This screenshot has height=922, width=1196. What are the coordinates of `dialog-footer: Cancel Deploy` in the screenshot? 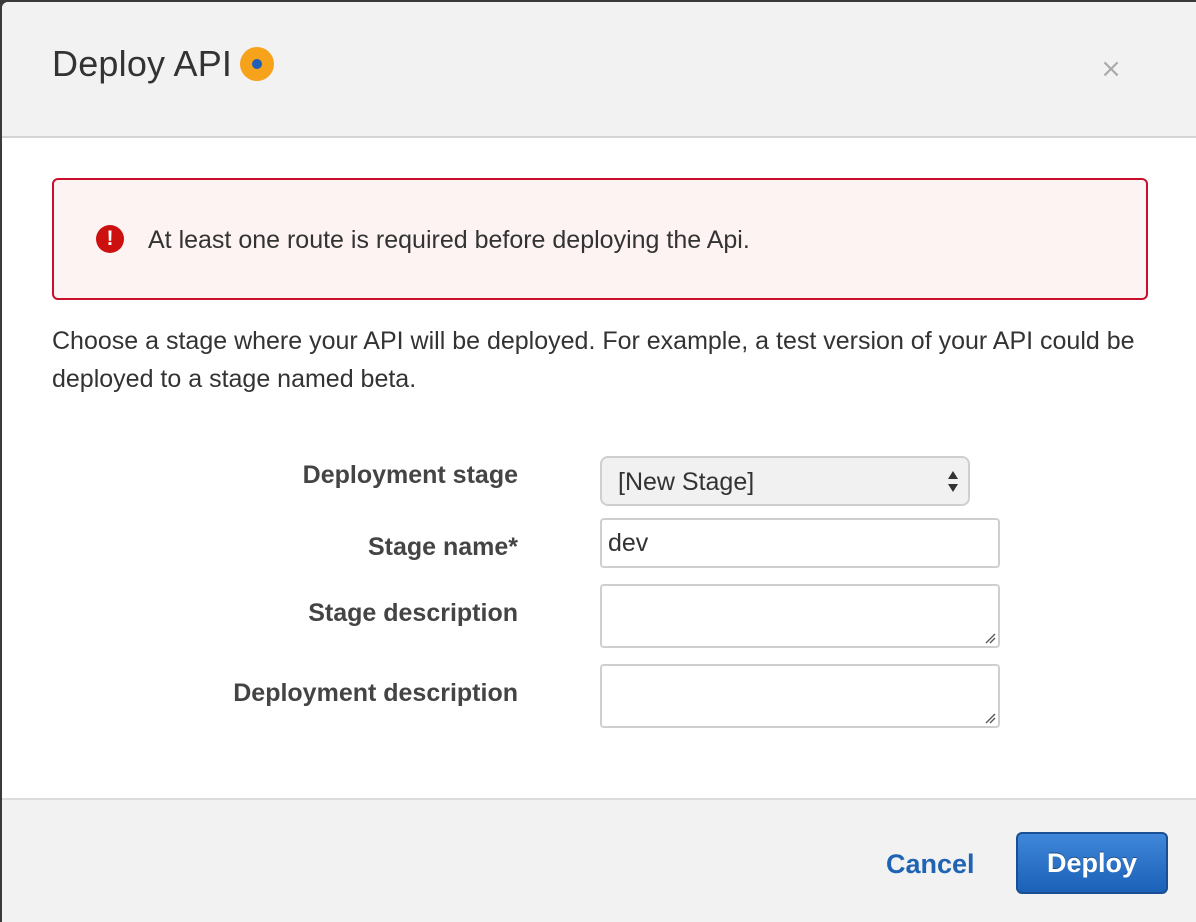 It's located at (599, 860).